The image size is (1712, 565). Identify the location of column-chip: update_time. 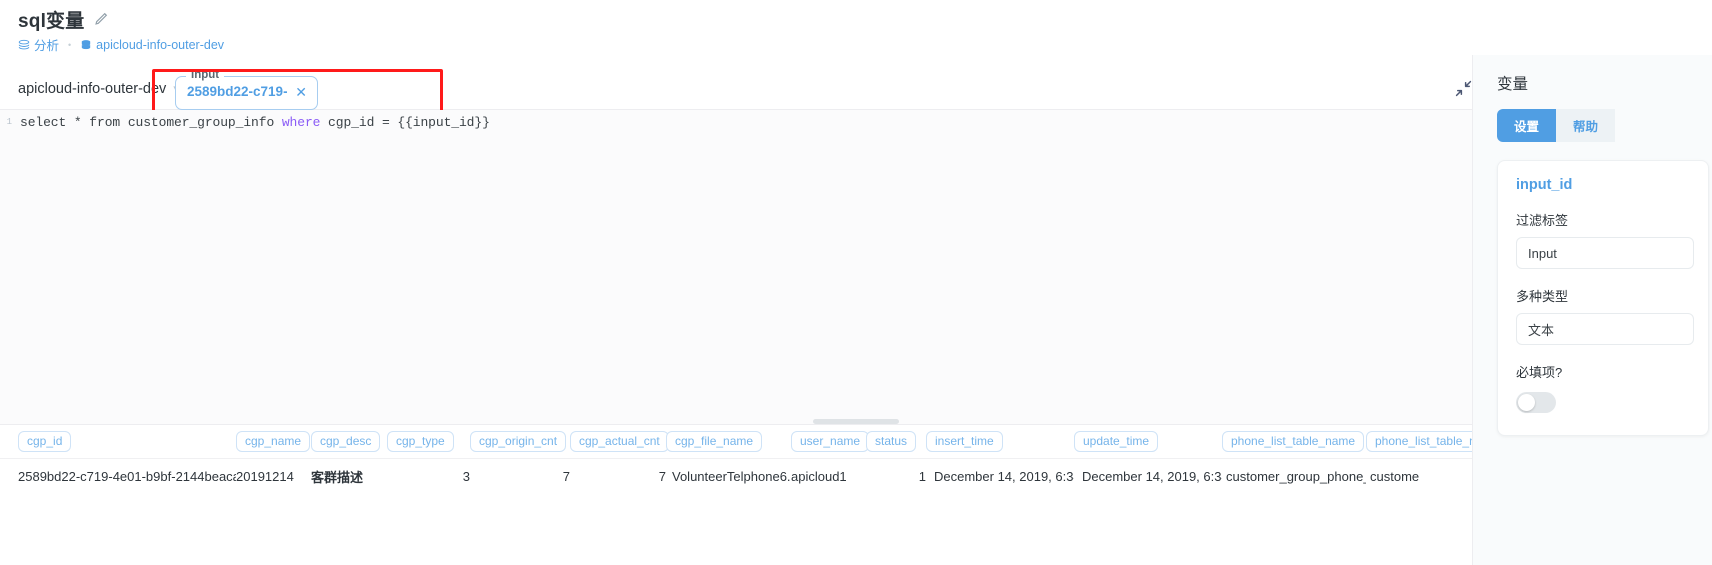
(1116, 441).